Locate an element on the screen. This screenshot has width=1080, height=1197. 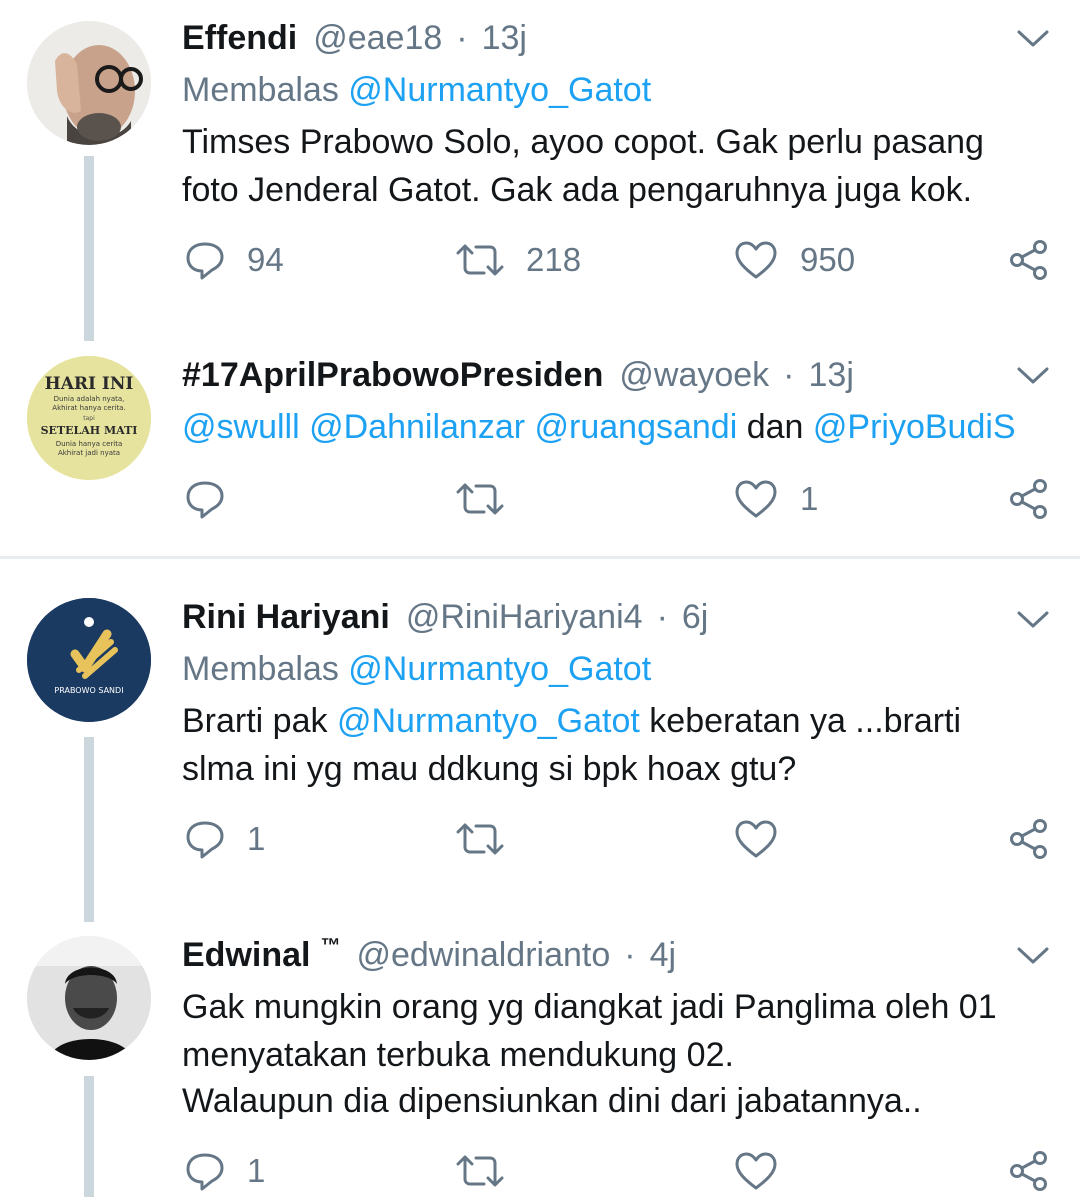
tweet-header: Edwinal ™ @edwinaldrianto · 4j is located at coordinates (429, 955).